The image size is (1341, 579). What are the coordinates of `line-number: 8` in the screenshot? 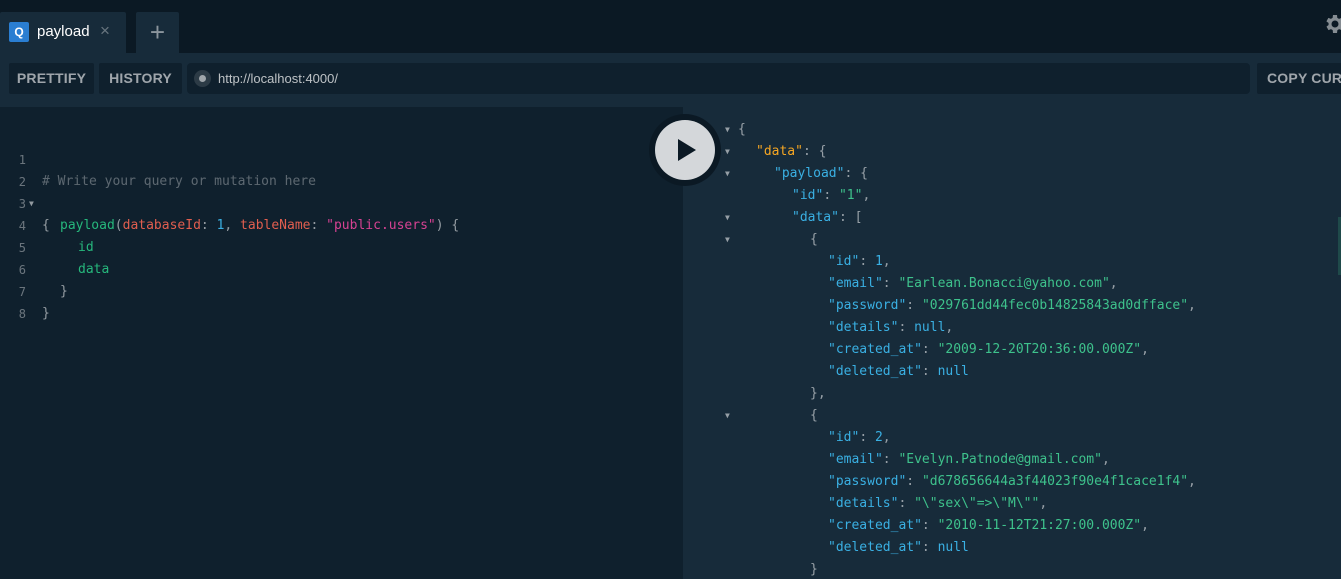 It's located at (22, 314).